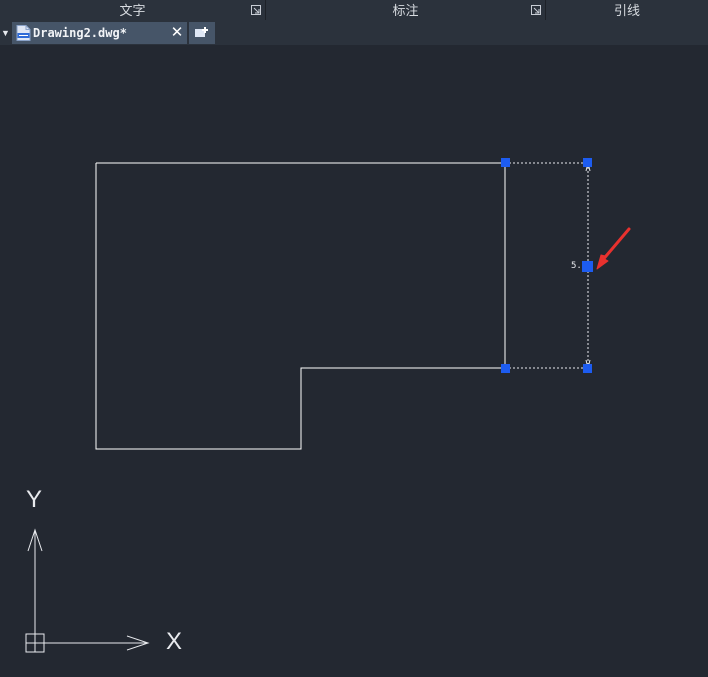  What do you see at coordinates (87, 590) in the screenshot?
I see `ucs-icon` at bounding box center [87, 590].